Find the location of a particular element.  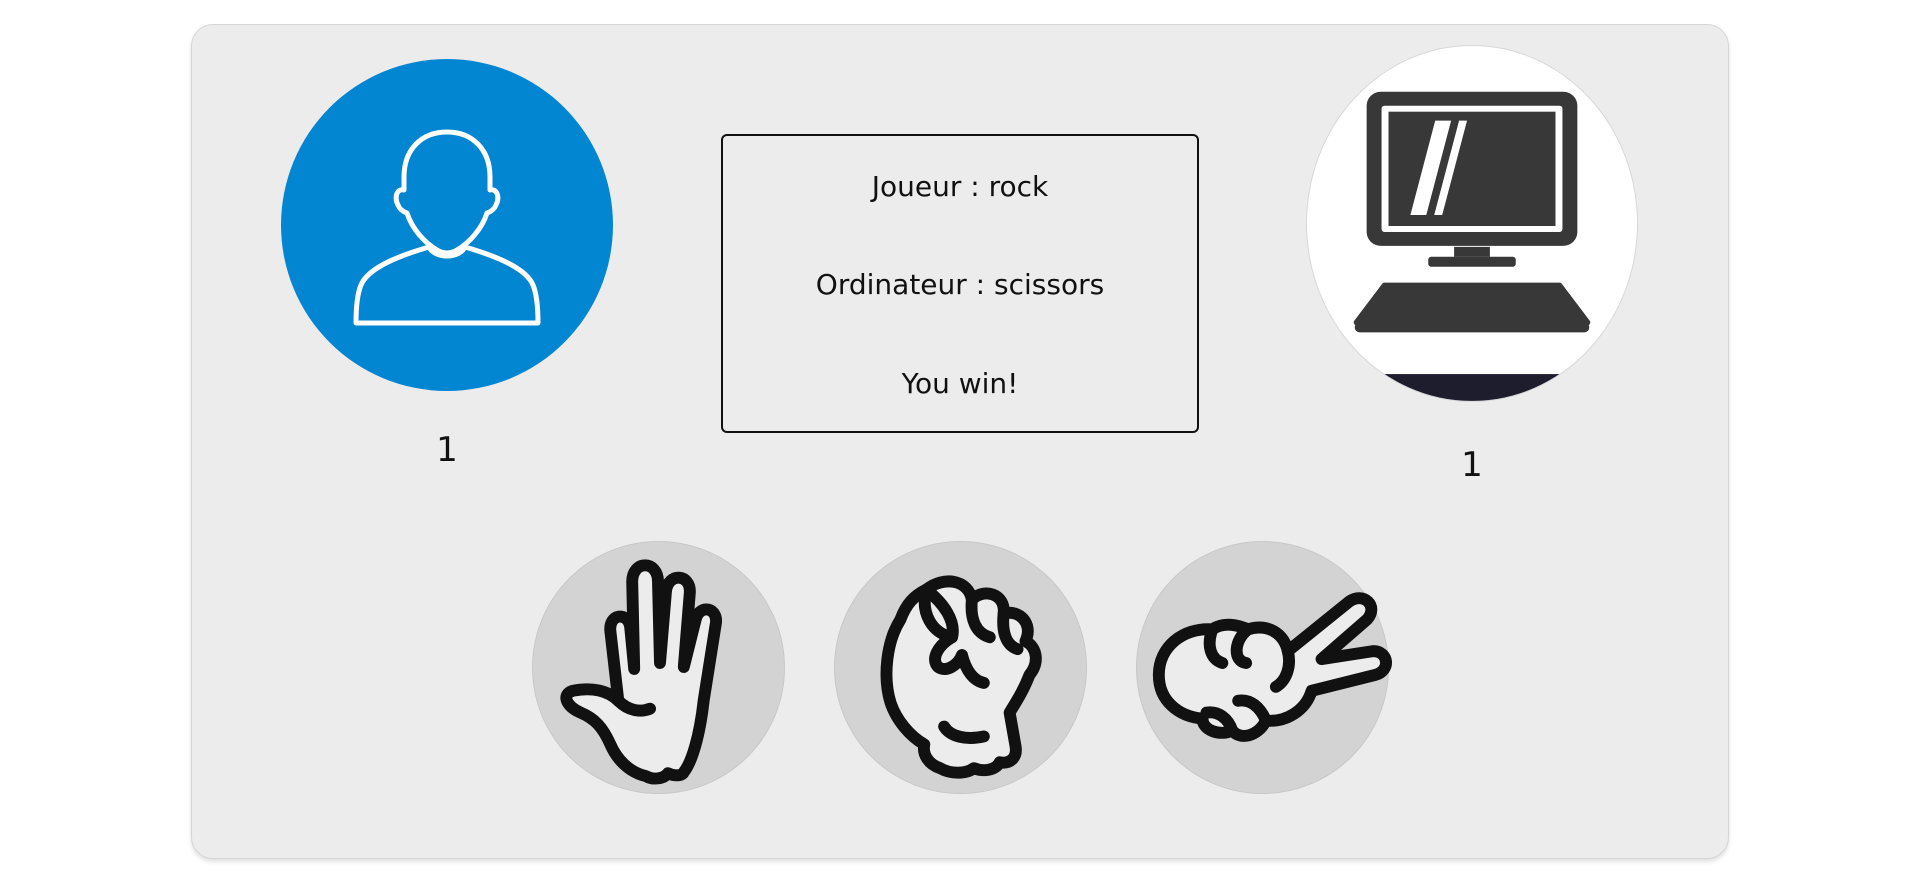

player-choice-text: Joueur : rock is located at coordinates (960, 186).